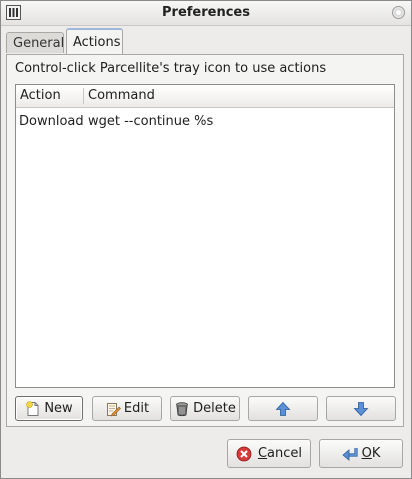  I want to click on edit-action-button: Edit, so click(127, 408).